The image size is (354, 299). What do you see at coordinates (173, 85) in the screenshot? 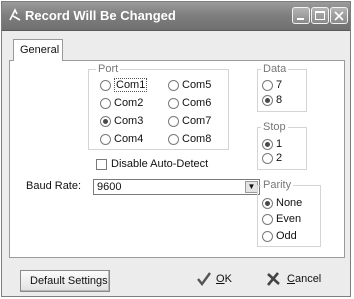
I see `radio-com5-button` at bounding box center [173, 85].